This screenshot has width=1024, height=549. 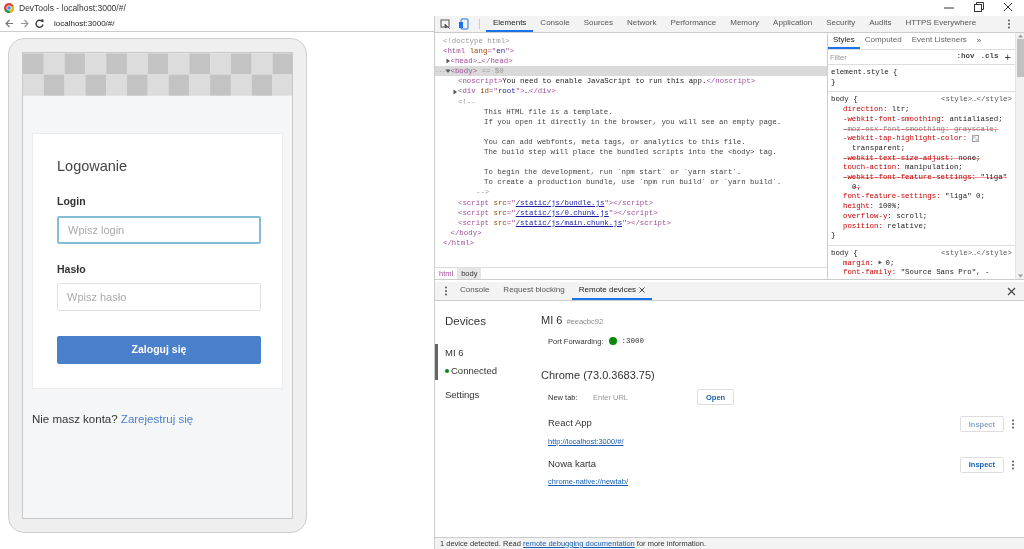 What do you see at coordinates (941, 24) in the screenshot?
I see `devtools-tab: HTTPS Everywhere` at bounding box center [941, 24].